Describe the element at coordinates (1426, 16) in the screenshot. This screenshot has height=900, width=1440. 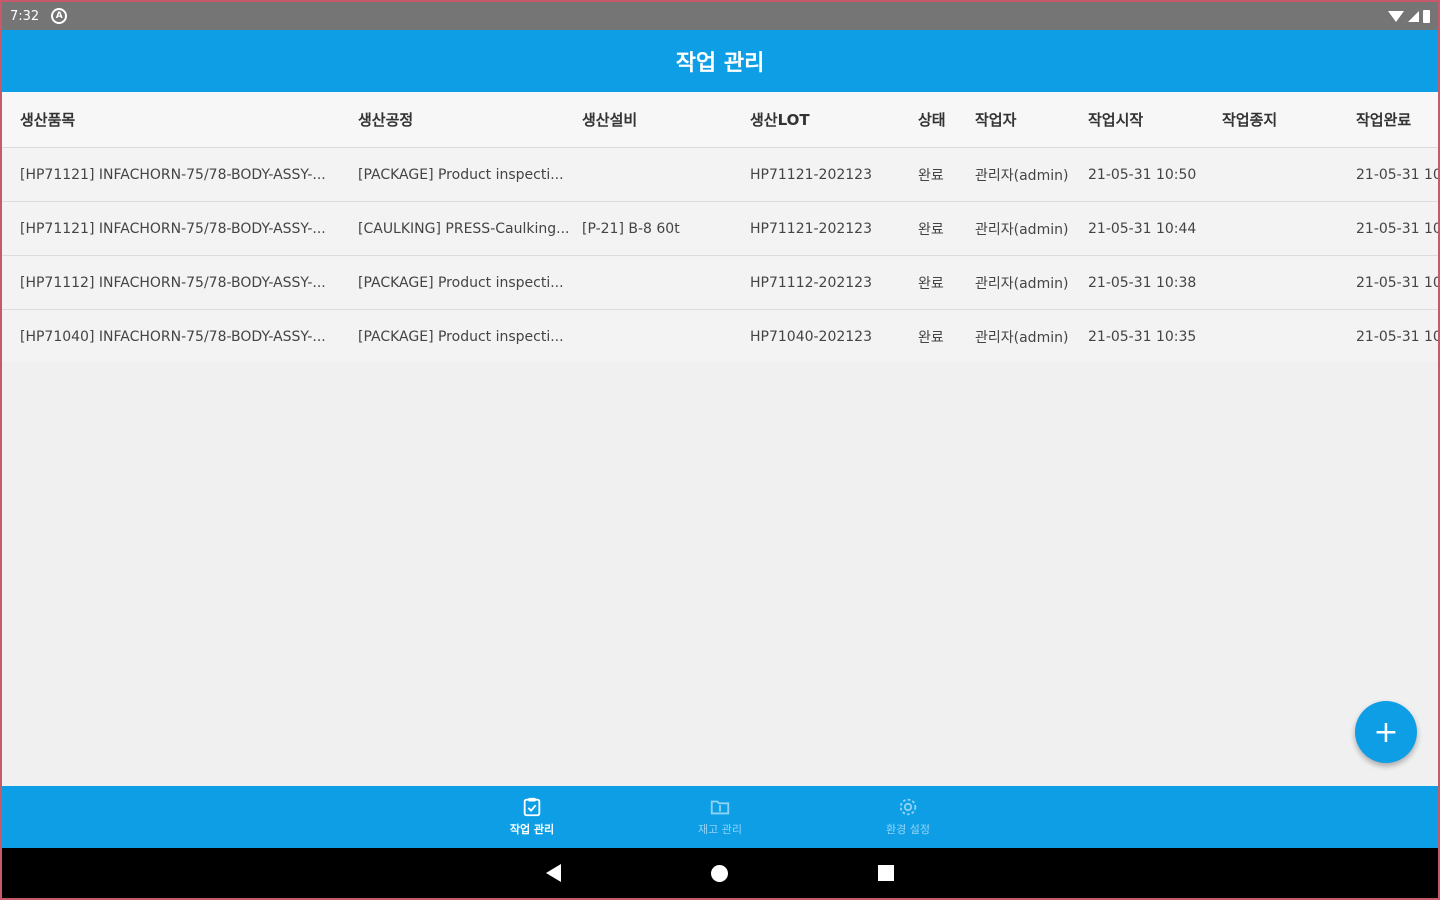
I see `battery-icon` at that location.